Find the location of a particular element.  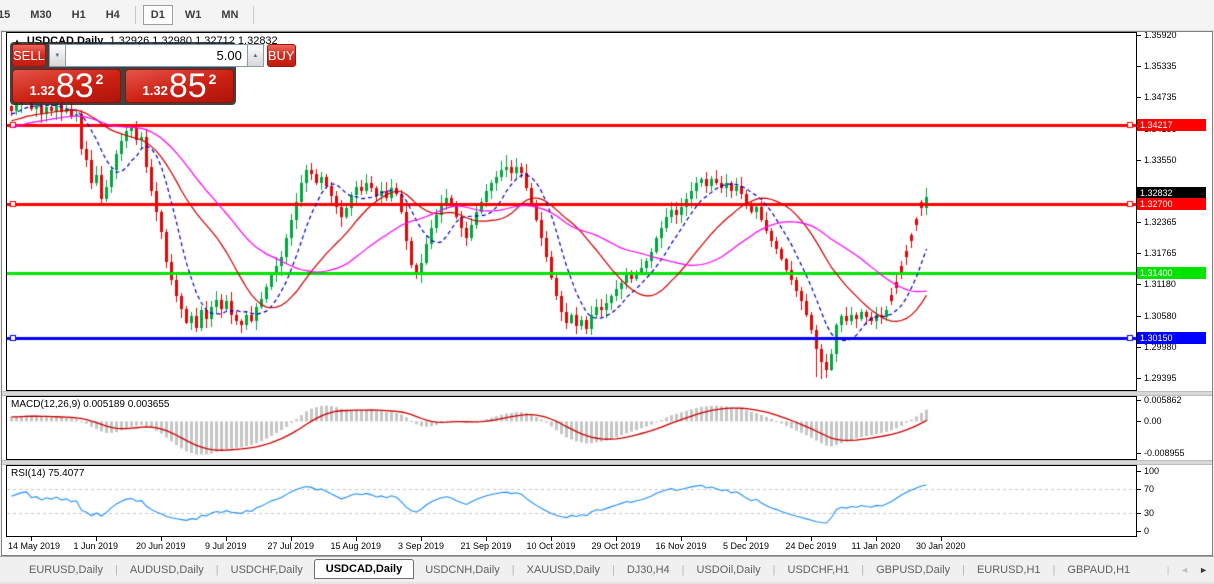

price-axis-tick: 1.30580 is located at coordinates (1160, 316).